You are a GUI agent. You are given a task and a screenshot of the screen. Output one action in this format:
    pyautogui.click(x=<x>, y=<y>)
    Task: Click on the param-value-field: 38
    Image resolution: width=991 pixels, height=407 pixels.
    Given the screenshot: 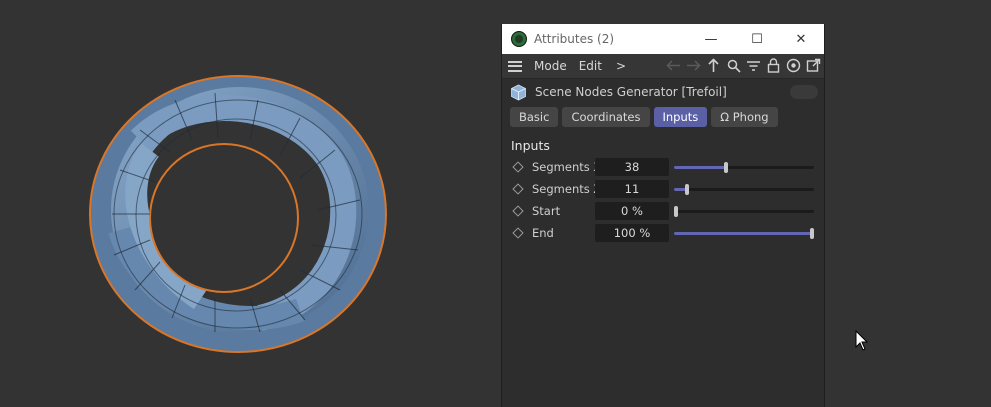 What is the action you would take?
    pyautogui.click(x=632, y=167)
    